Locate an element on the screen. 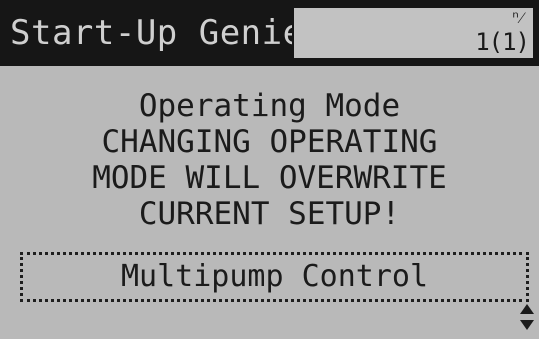 This screenshot has height=339, width=539. up-down-arrows-icon is located at coordinates (527, 317).